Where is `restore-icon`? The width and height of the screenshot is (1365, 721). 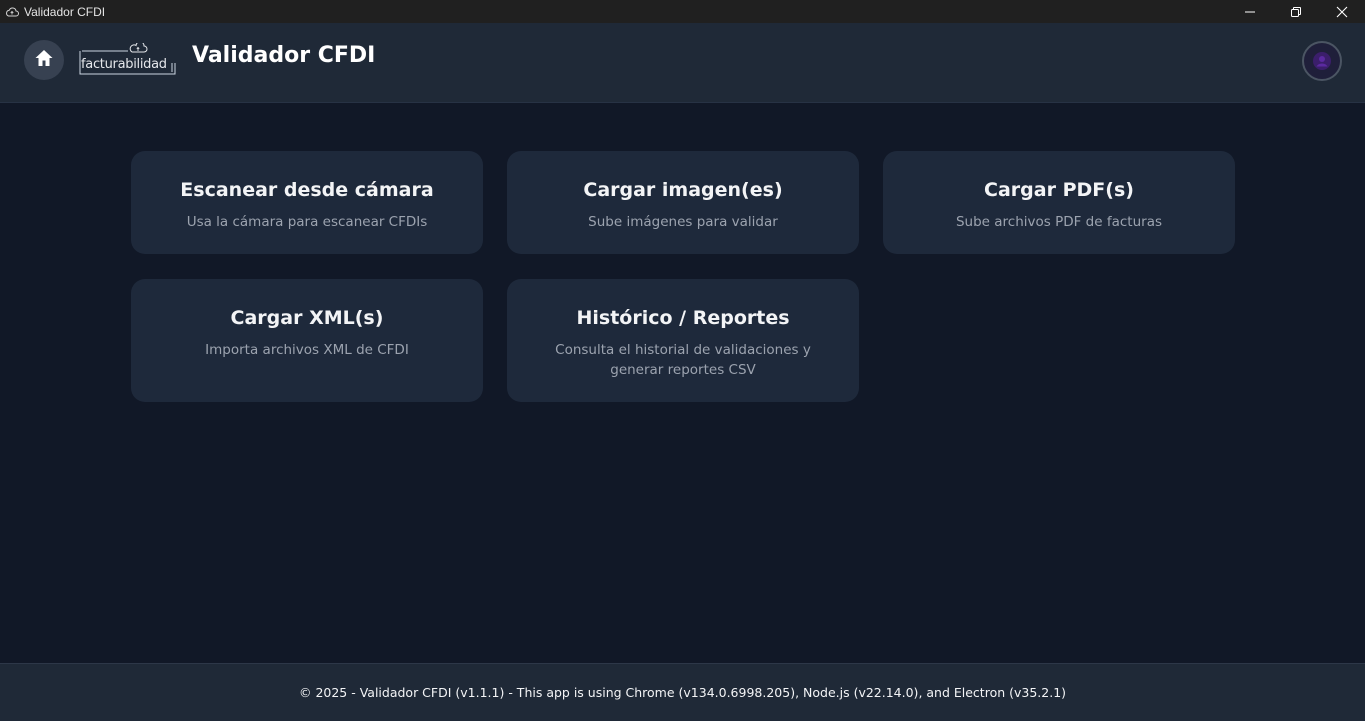
restore-icon is located at coordinates (1296, 11).